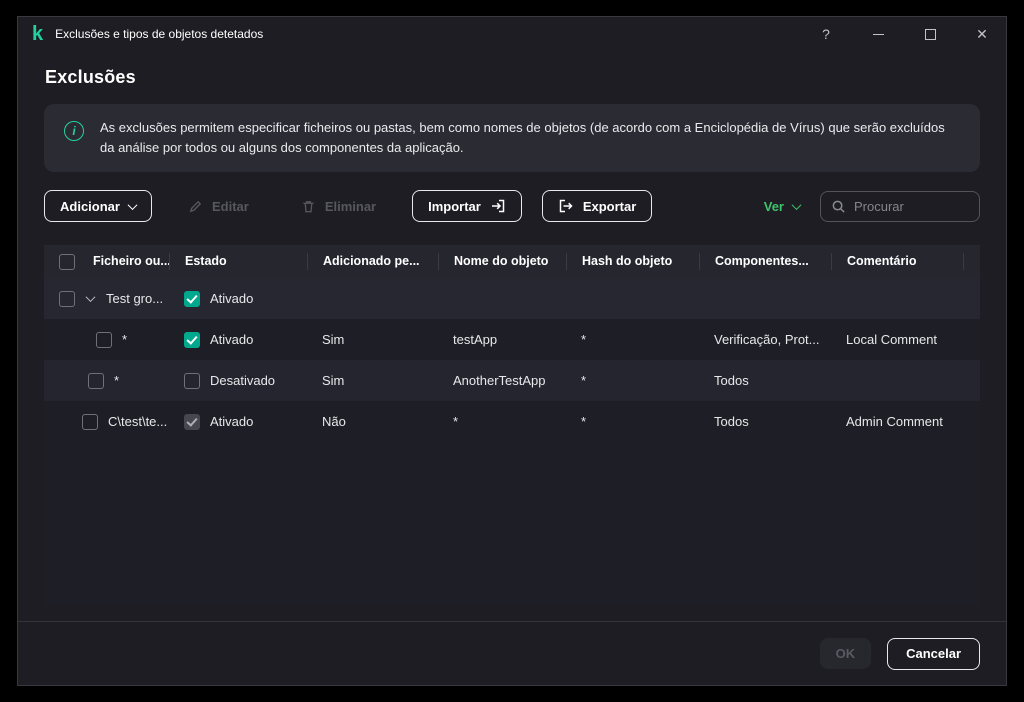 This screenshot has height=702, width=1024. I want to click on cell-state-label: Desativado, so click(243, 381).